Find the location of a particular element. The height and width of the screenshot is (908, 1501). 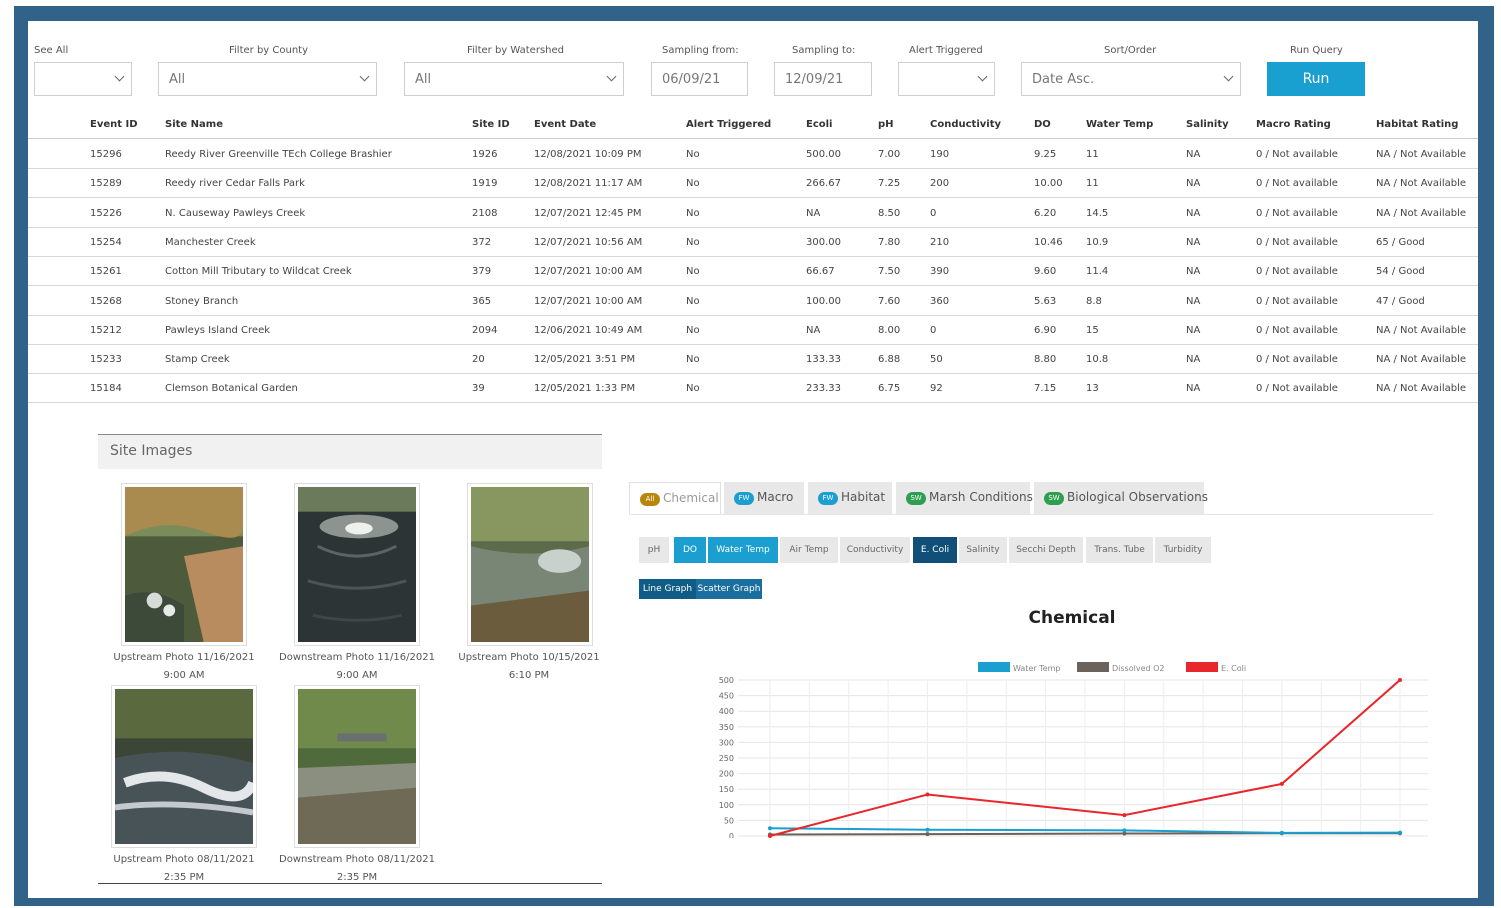

column-header: Macro Rating is located at coordinates (1293, 124).